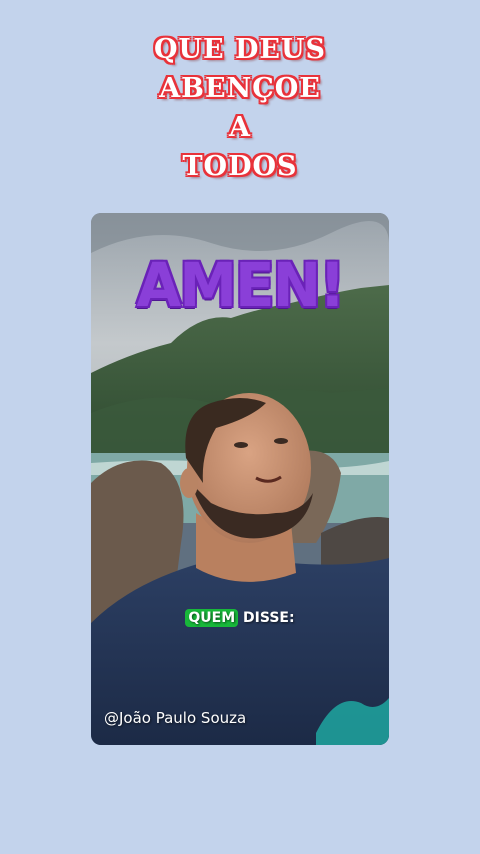 The width and height of the screenshot is (480, 854). I want to click on headline-line-1: QUE DEUS, so click(240, 49).